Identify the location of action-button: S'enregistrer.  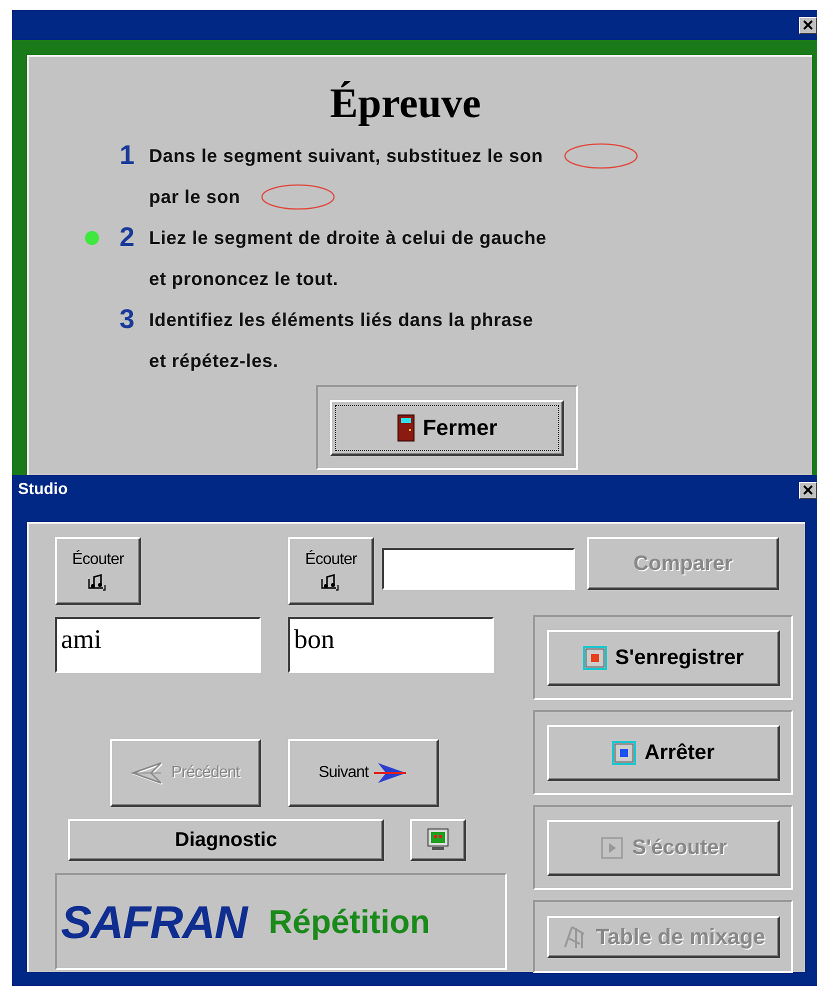
(663, 658).